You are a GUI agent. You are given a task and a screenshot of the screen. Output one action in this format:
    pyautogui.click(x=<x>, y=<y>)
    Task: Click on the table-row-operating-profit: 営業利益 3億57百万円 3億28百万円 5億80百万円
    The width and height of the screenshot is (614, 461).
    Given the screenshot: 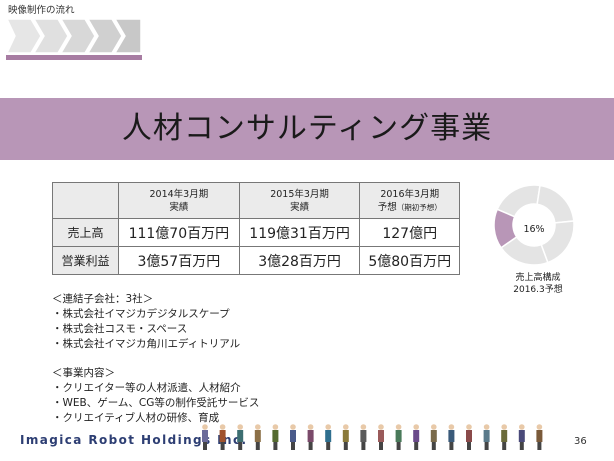 What is the action you would take?
    pyautogui.click(x=256, y=260)
    